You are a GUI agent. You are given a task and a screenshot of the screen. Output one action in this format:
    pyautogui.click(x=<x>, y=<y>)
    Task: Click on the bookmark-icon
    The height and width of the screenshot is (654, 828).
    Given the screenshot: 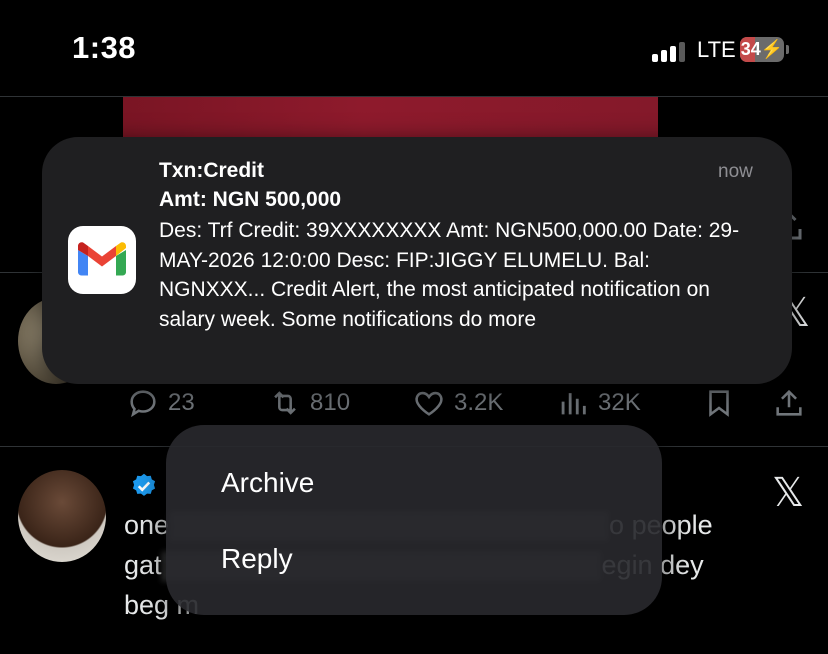 What is the action you would take?
    pyautogui.click(x=719, y=403)
    